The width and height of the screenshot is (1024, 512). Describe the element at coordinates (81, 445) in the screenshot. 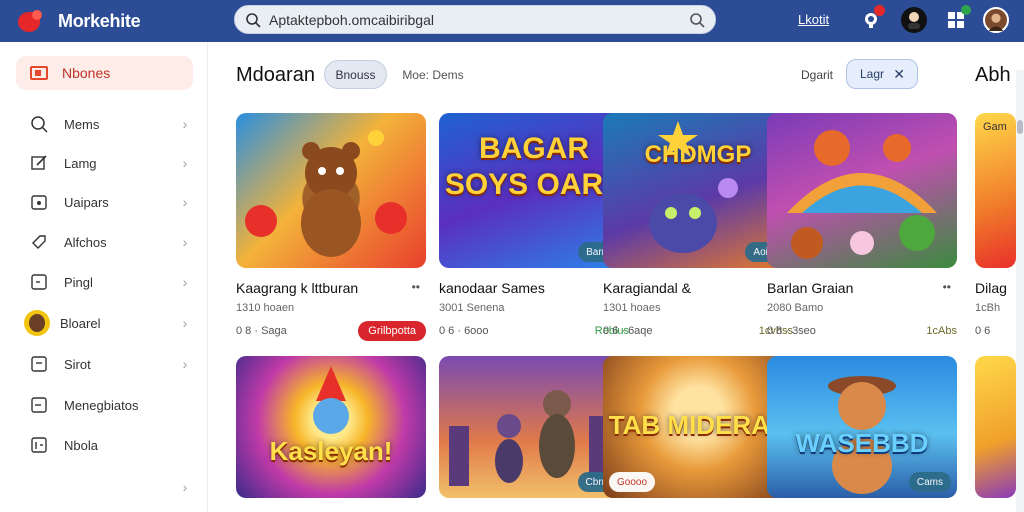

I see `sidebar-item-label: Nbola` at that location.